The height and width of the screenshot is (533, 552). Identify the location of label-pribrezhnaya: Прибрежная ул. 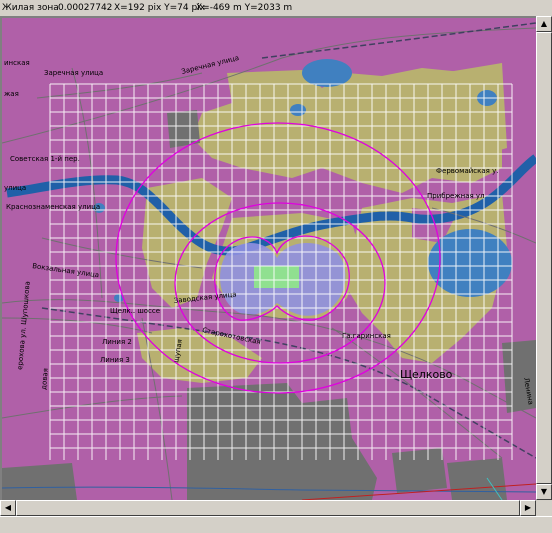
(456, 196).